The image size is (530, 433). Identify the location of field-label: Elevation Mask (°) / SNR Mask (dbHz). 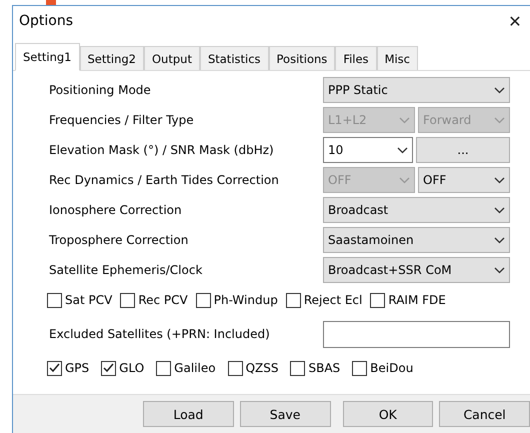
(162, 150).